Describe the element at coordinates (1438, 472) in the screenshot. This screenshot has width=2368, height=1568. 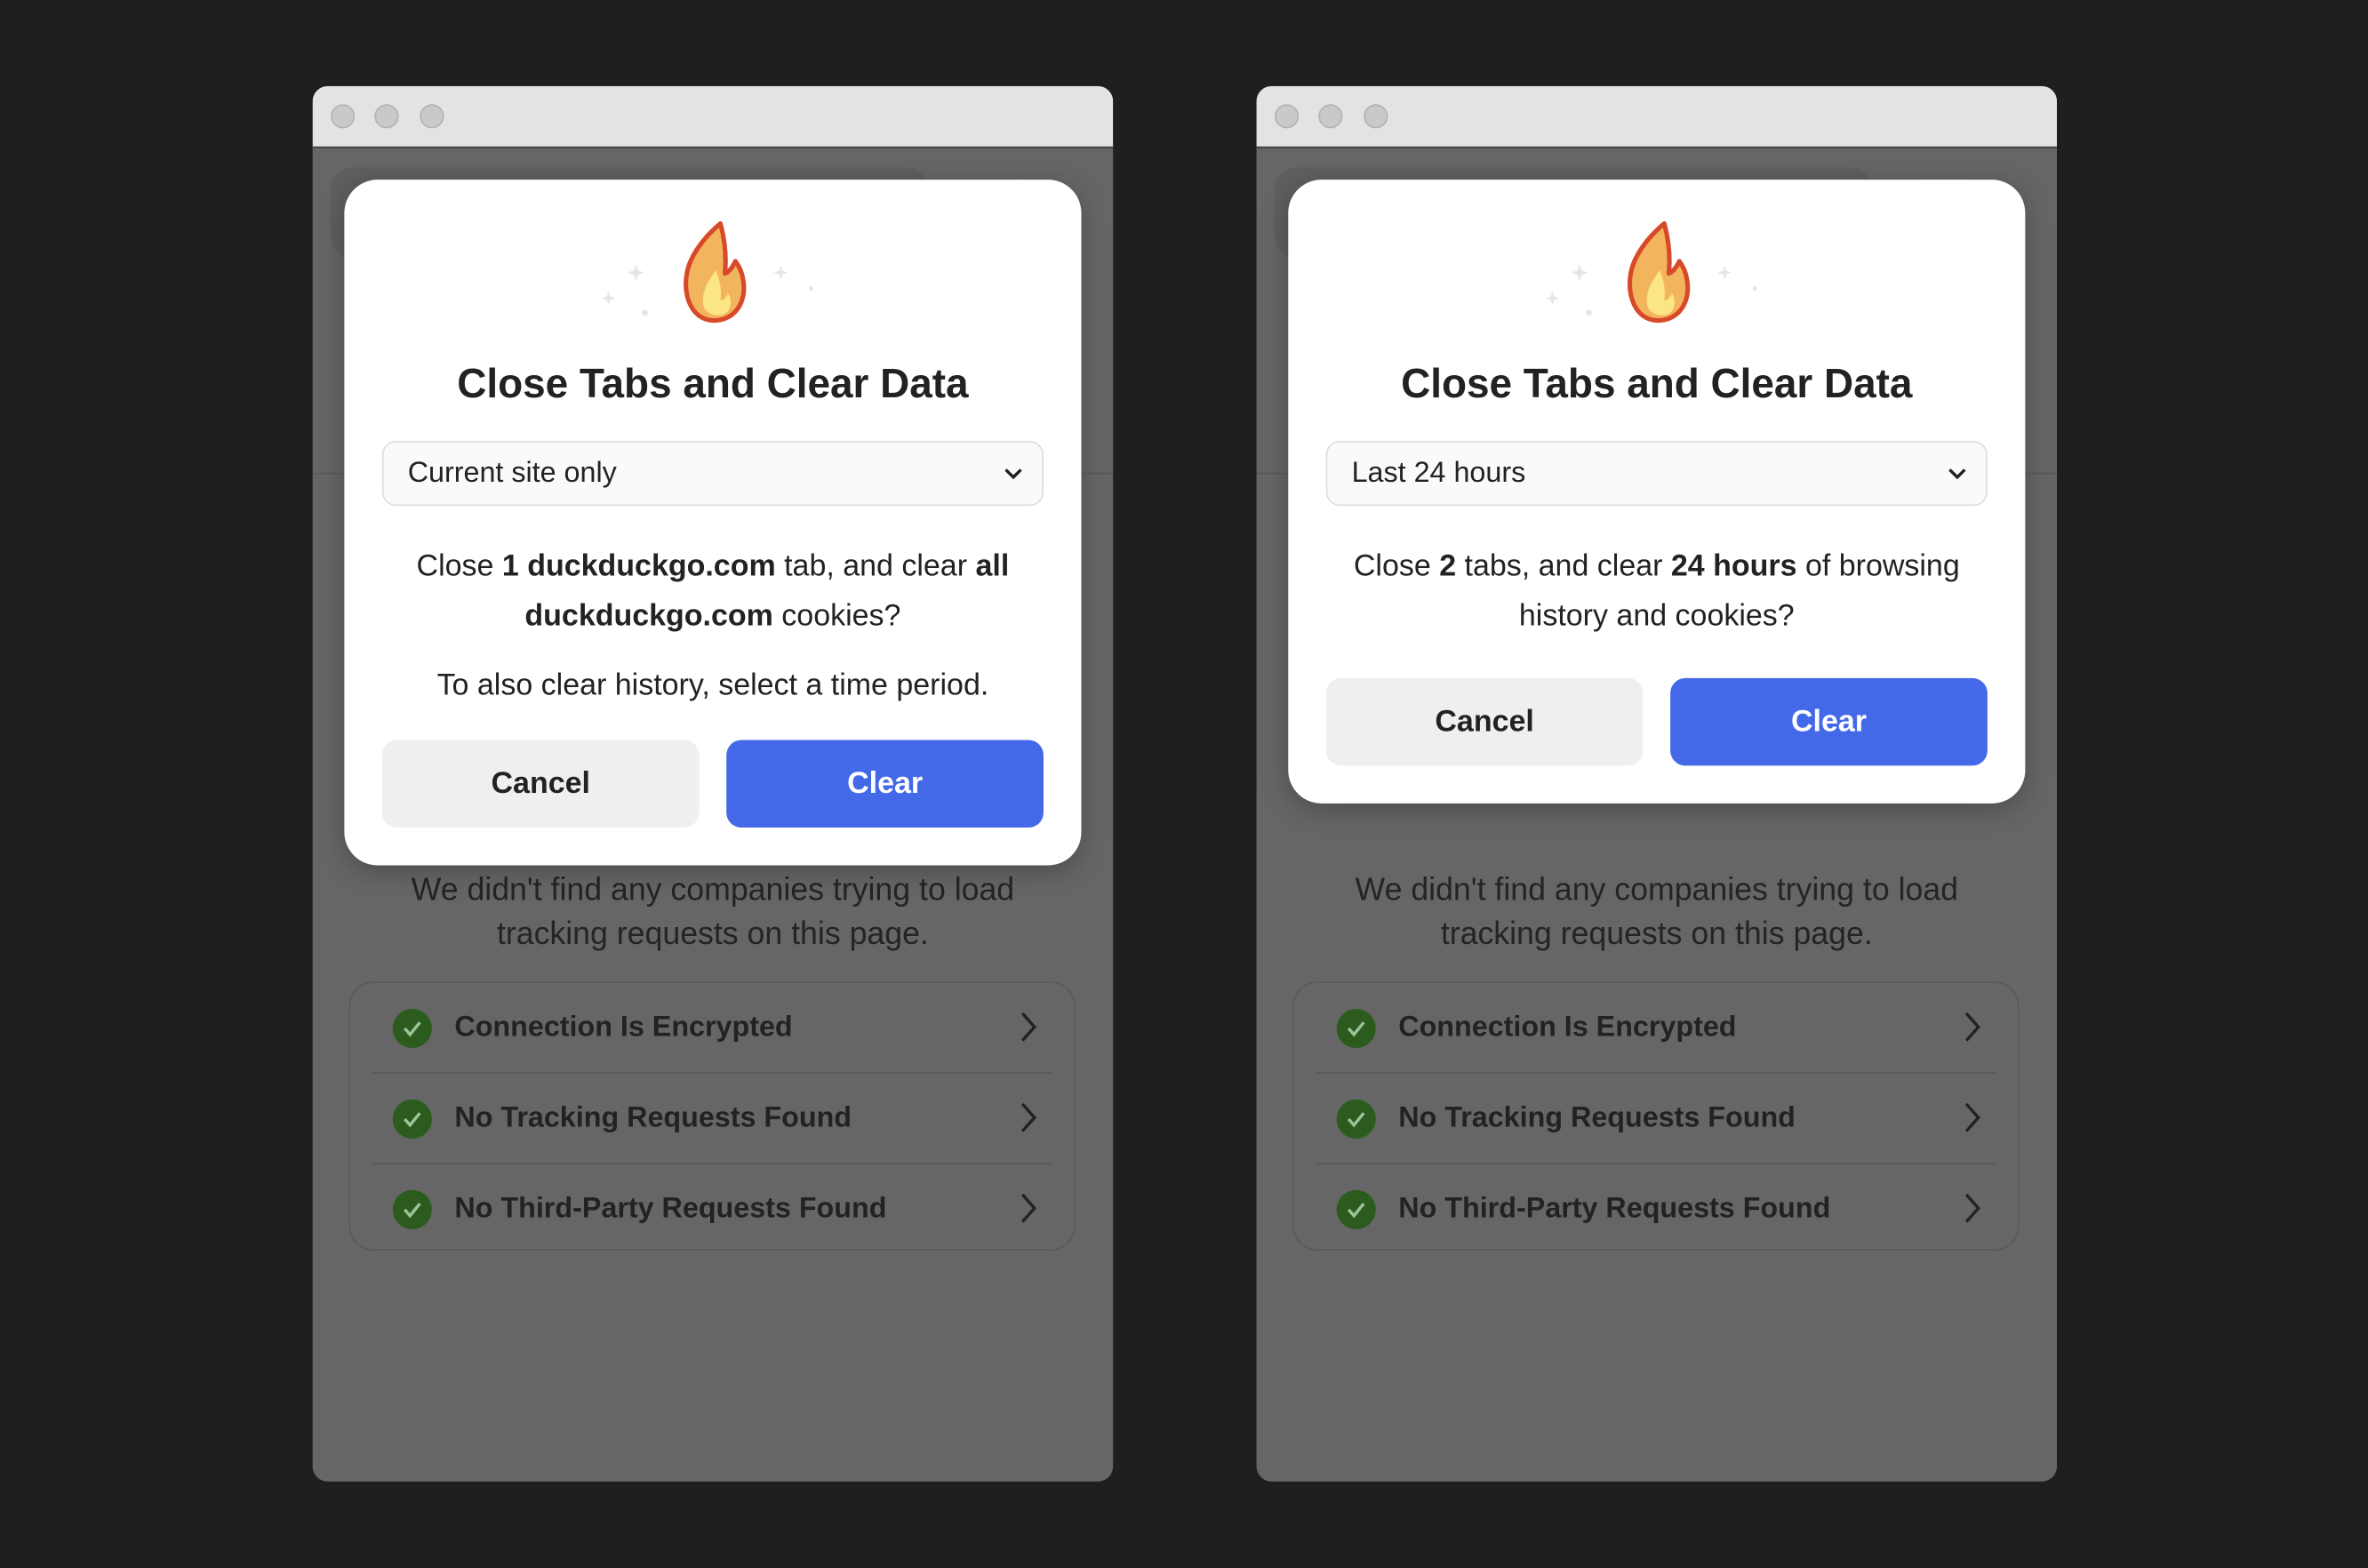
I see `time-period-value: Last 24 hours` at that location.